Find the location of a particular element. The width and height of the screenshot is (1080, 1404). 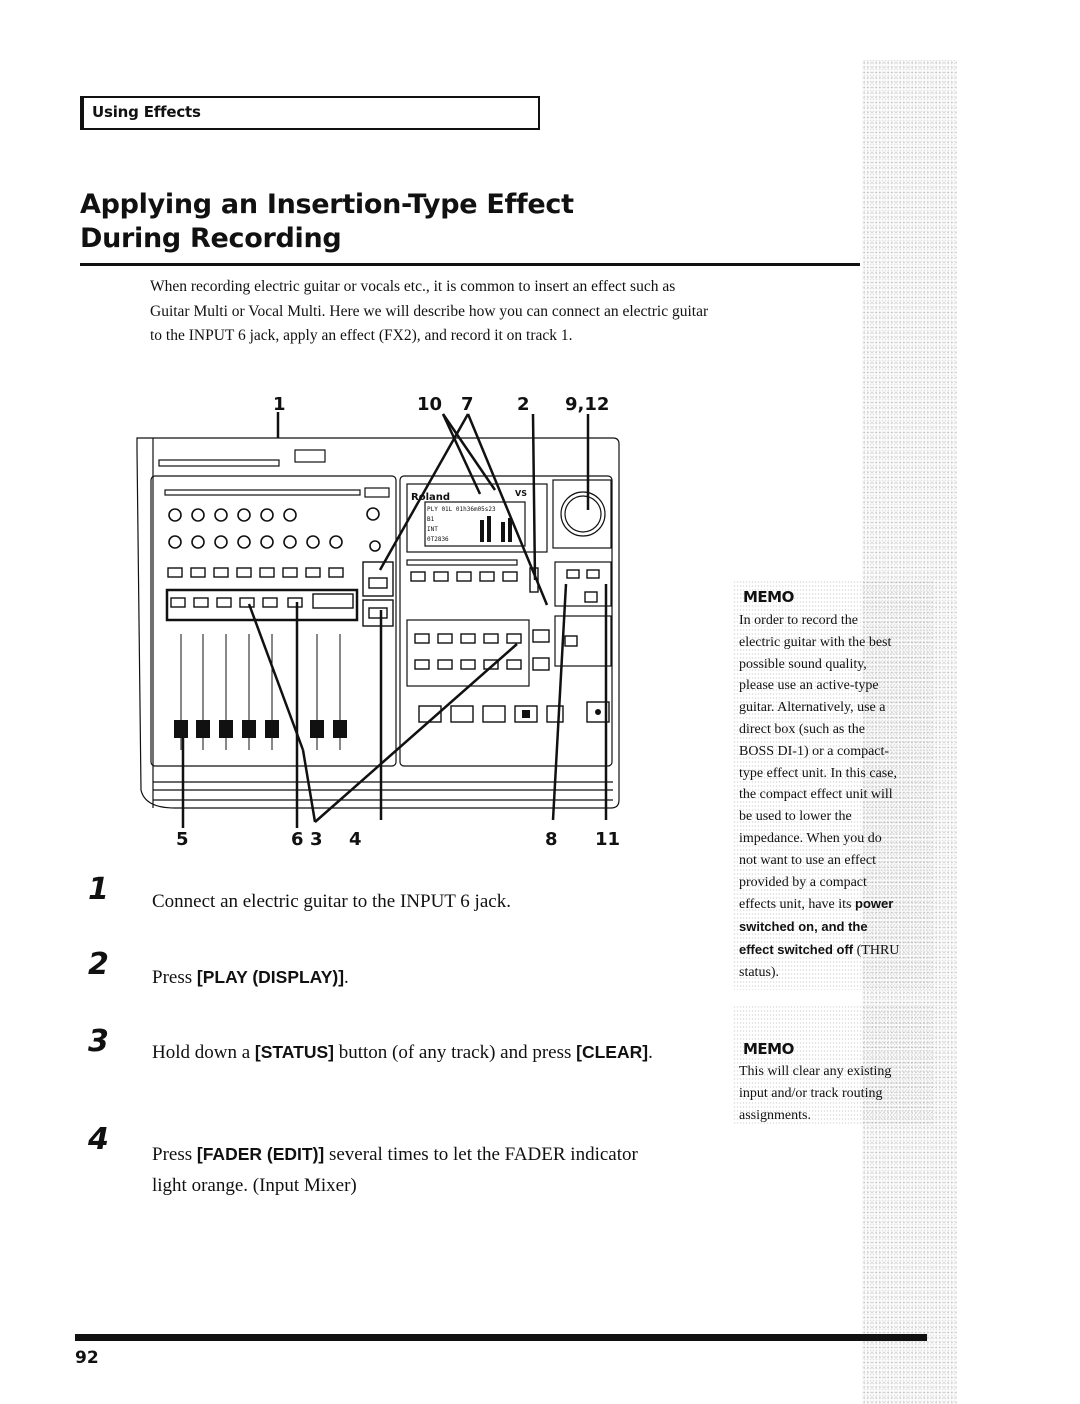

status-button-ref: [STATUS] is located at coordinates (294, 1052).